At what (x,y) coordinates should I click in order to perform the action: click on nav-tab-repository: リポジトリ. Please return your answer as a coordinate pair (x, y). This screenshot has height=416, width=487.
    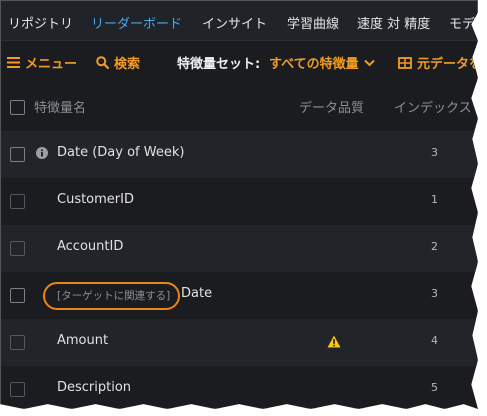
    Looking at the image, I should click on (40, 22).